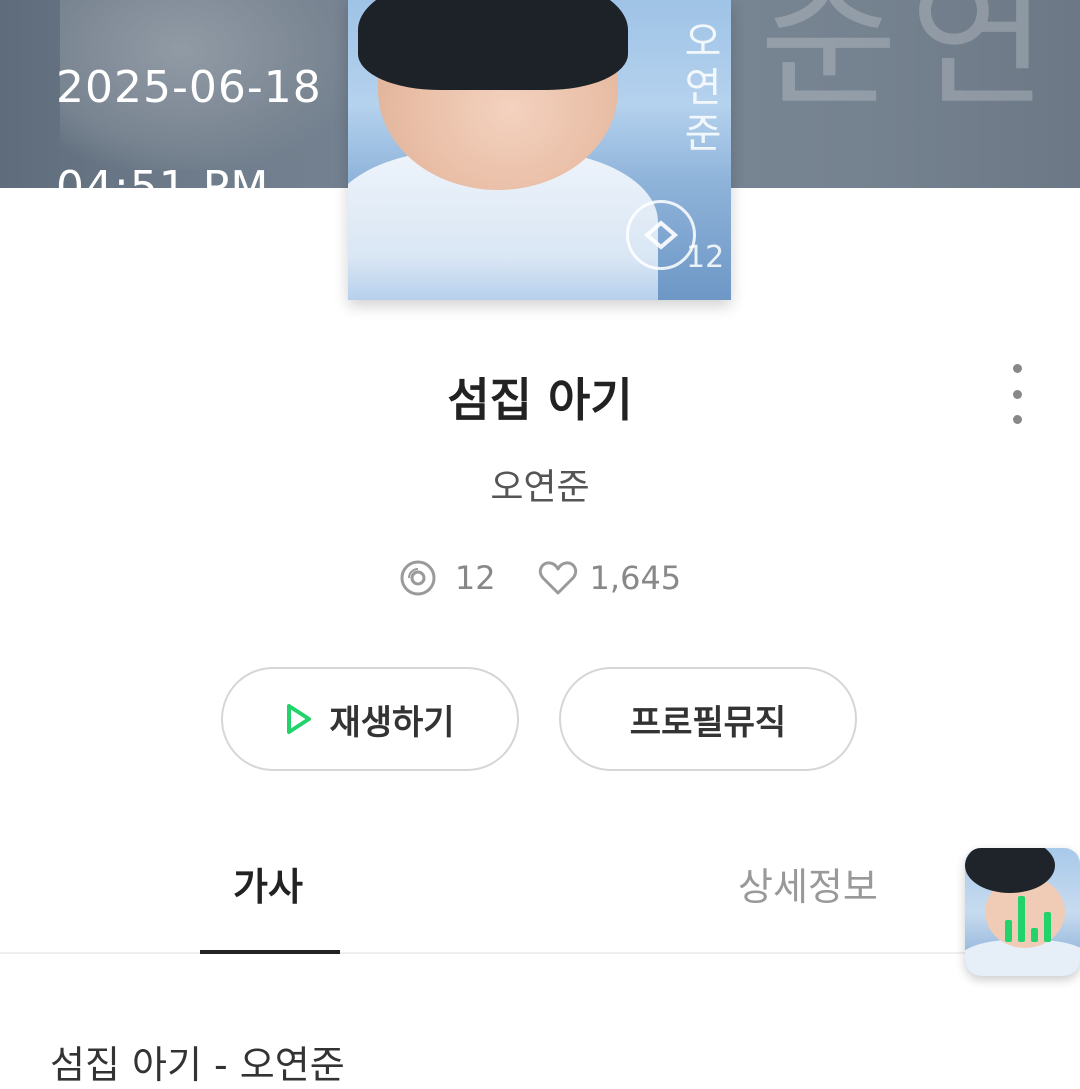 The image size is (1080, 1089). I want to click on status-date: 2025-06-18, so click(189, 87).